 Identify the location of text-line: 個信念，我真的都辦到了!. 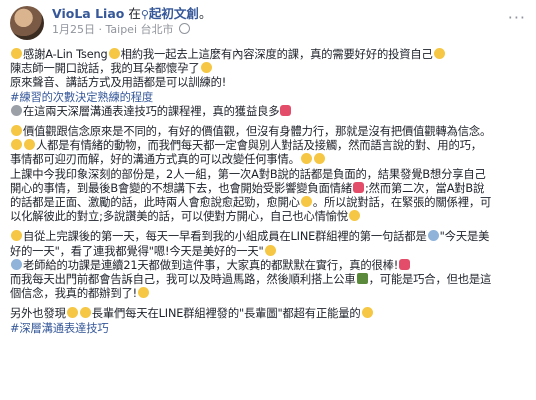
(268, 294).